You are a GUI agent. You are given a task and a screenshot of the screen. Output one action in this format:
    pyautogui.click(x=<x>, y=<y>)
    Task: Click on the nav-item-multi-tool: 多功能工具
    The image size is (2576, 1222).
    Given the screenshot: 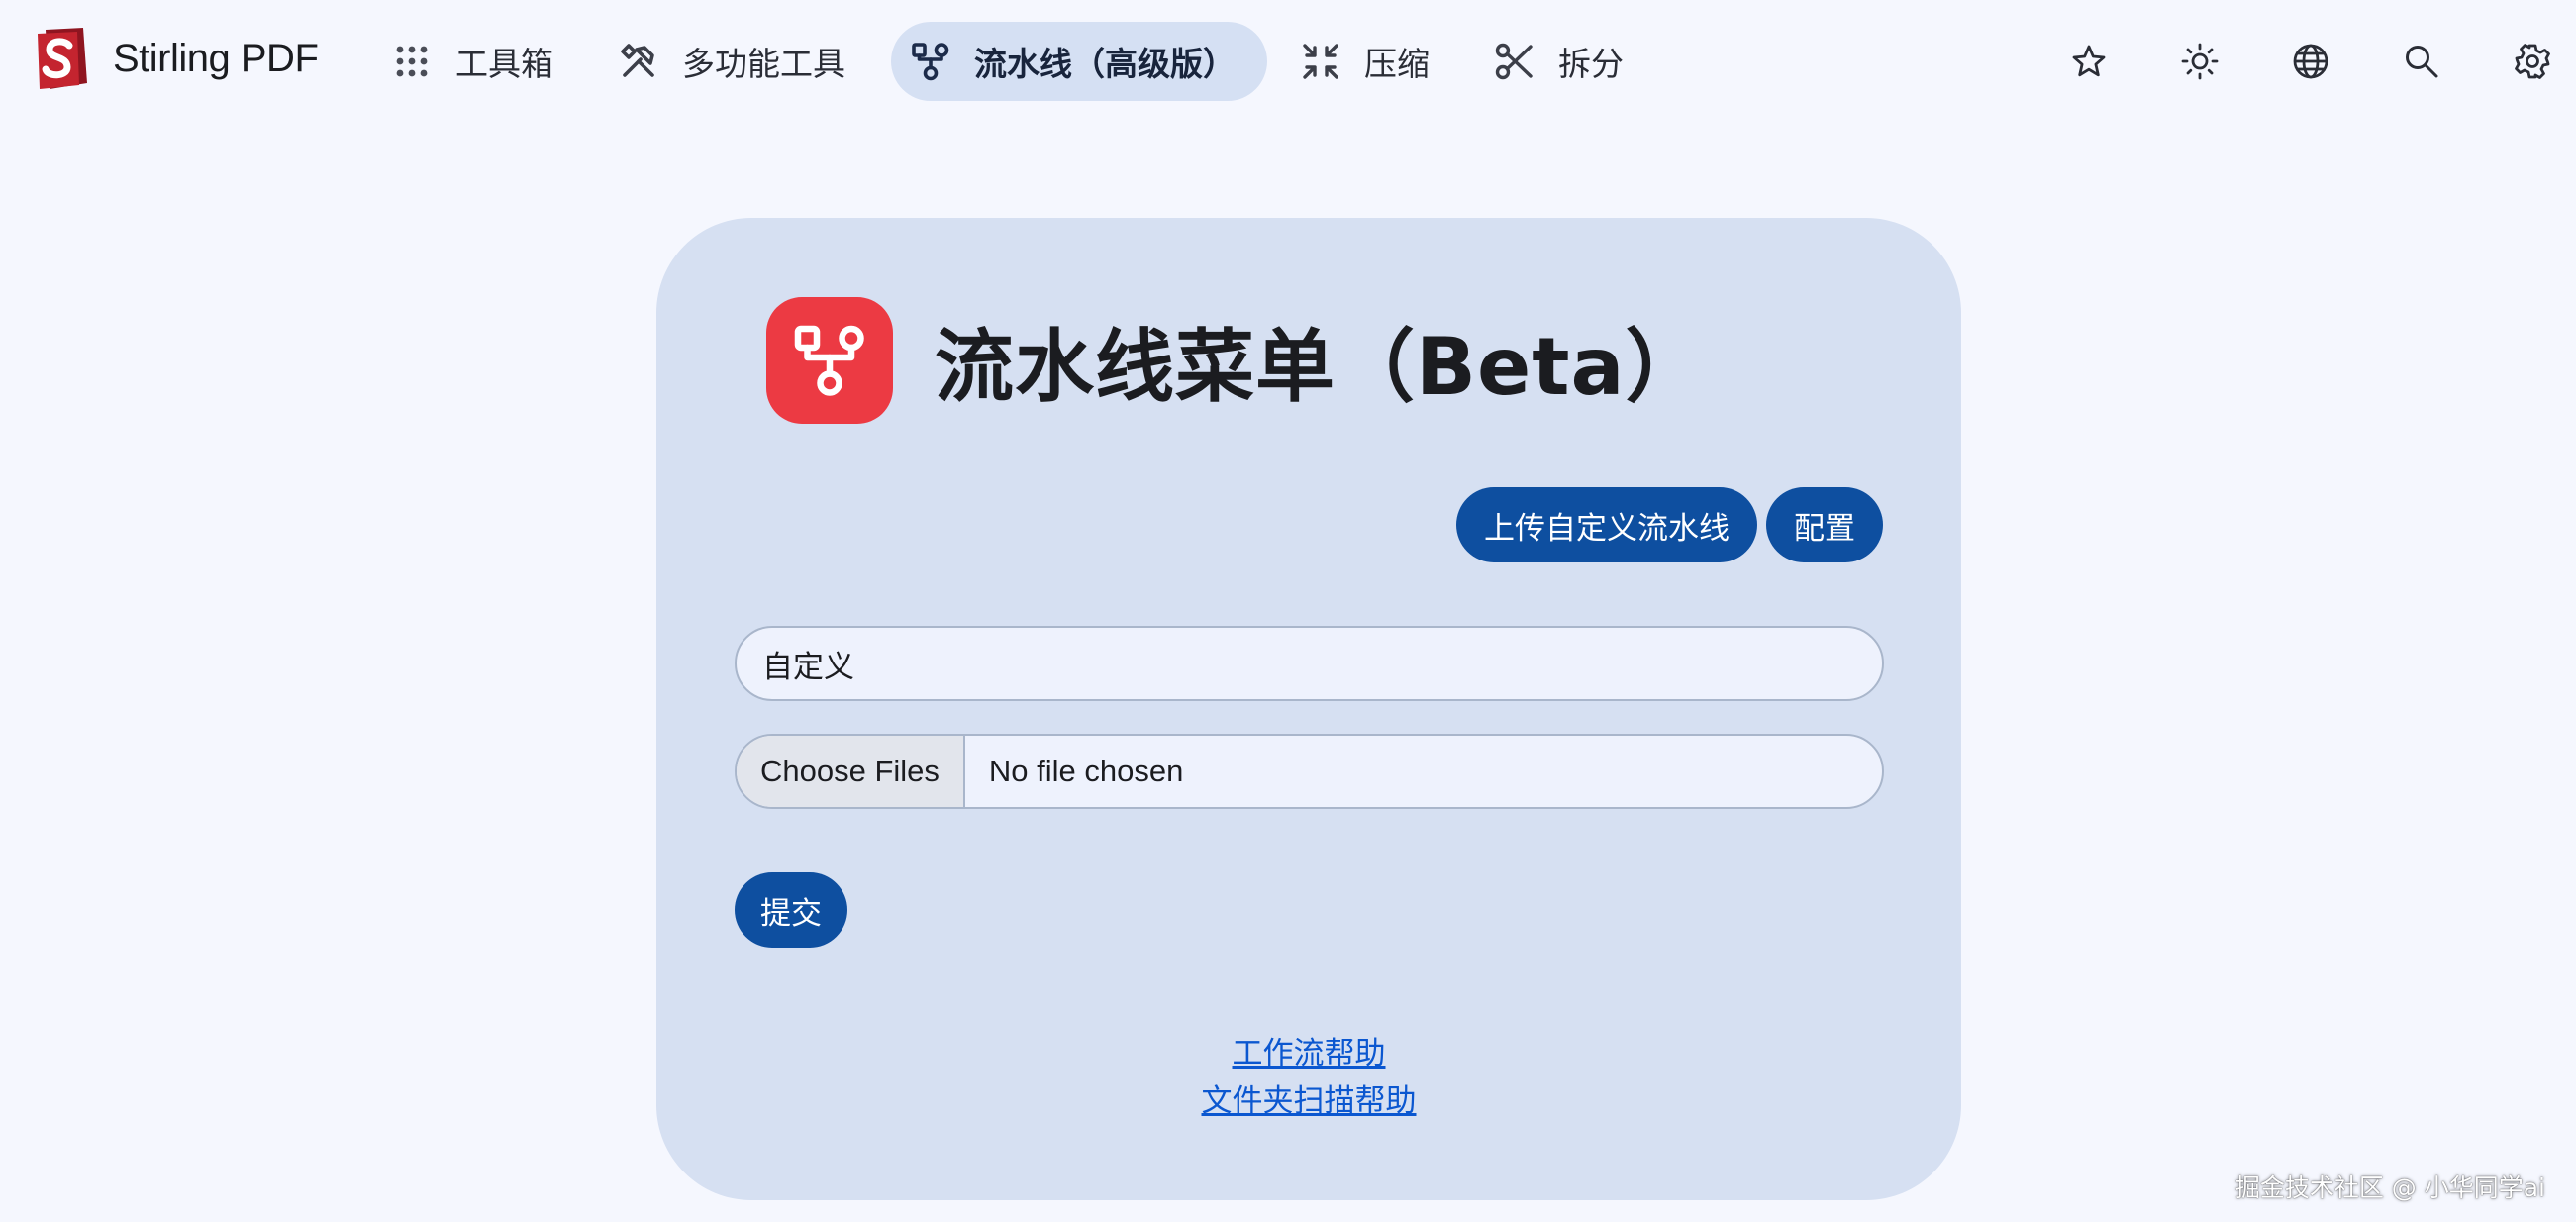 What is the action you would take?
    pyautogui.click(x=738, y=61)
    